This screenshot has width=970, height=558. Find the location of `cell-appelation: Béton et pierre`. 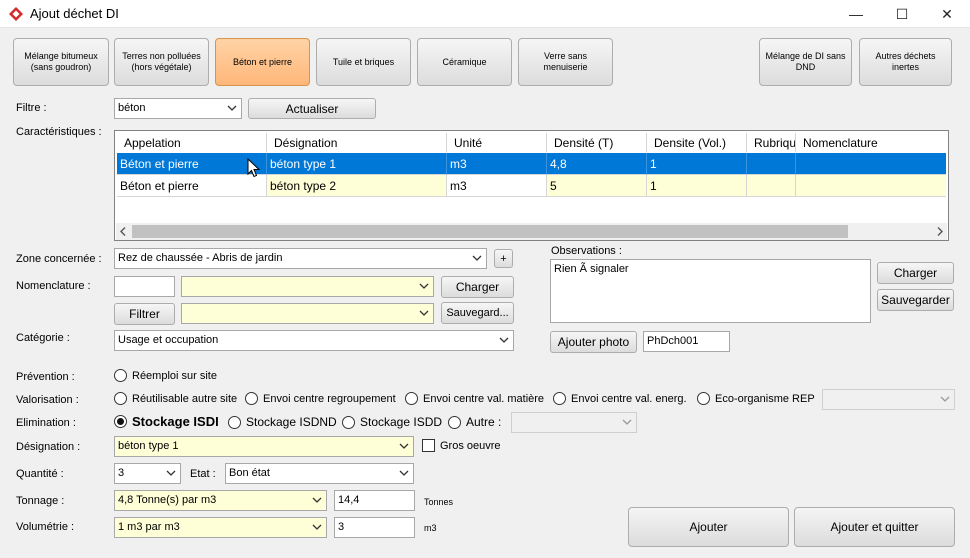

cell-appelation: Béton et pierre is located at coordinates (192, 186).